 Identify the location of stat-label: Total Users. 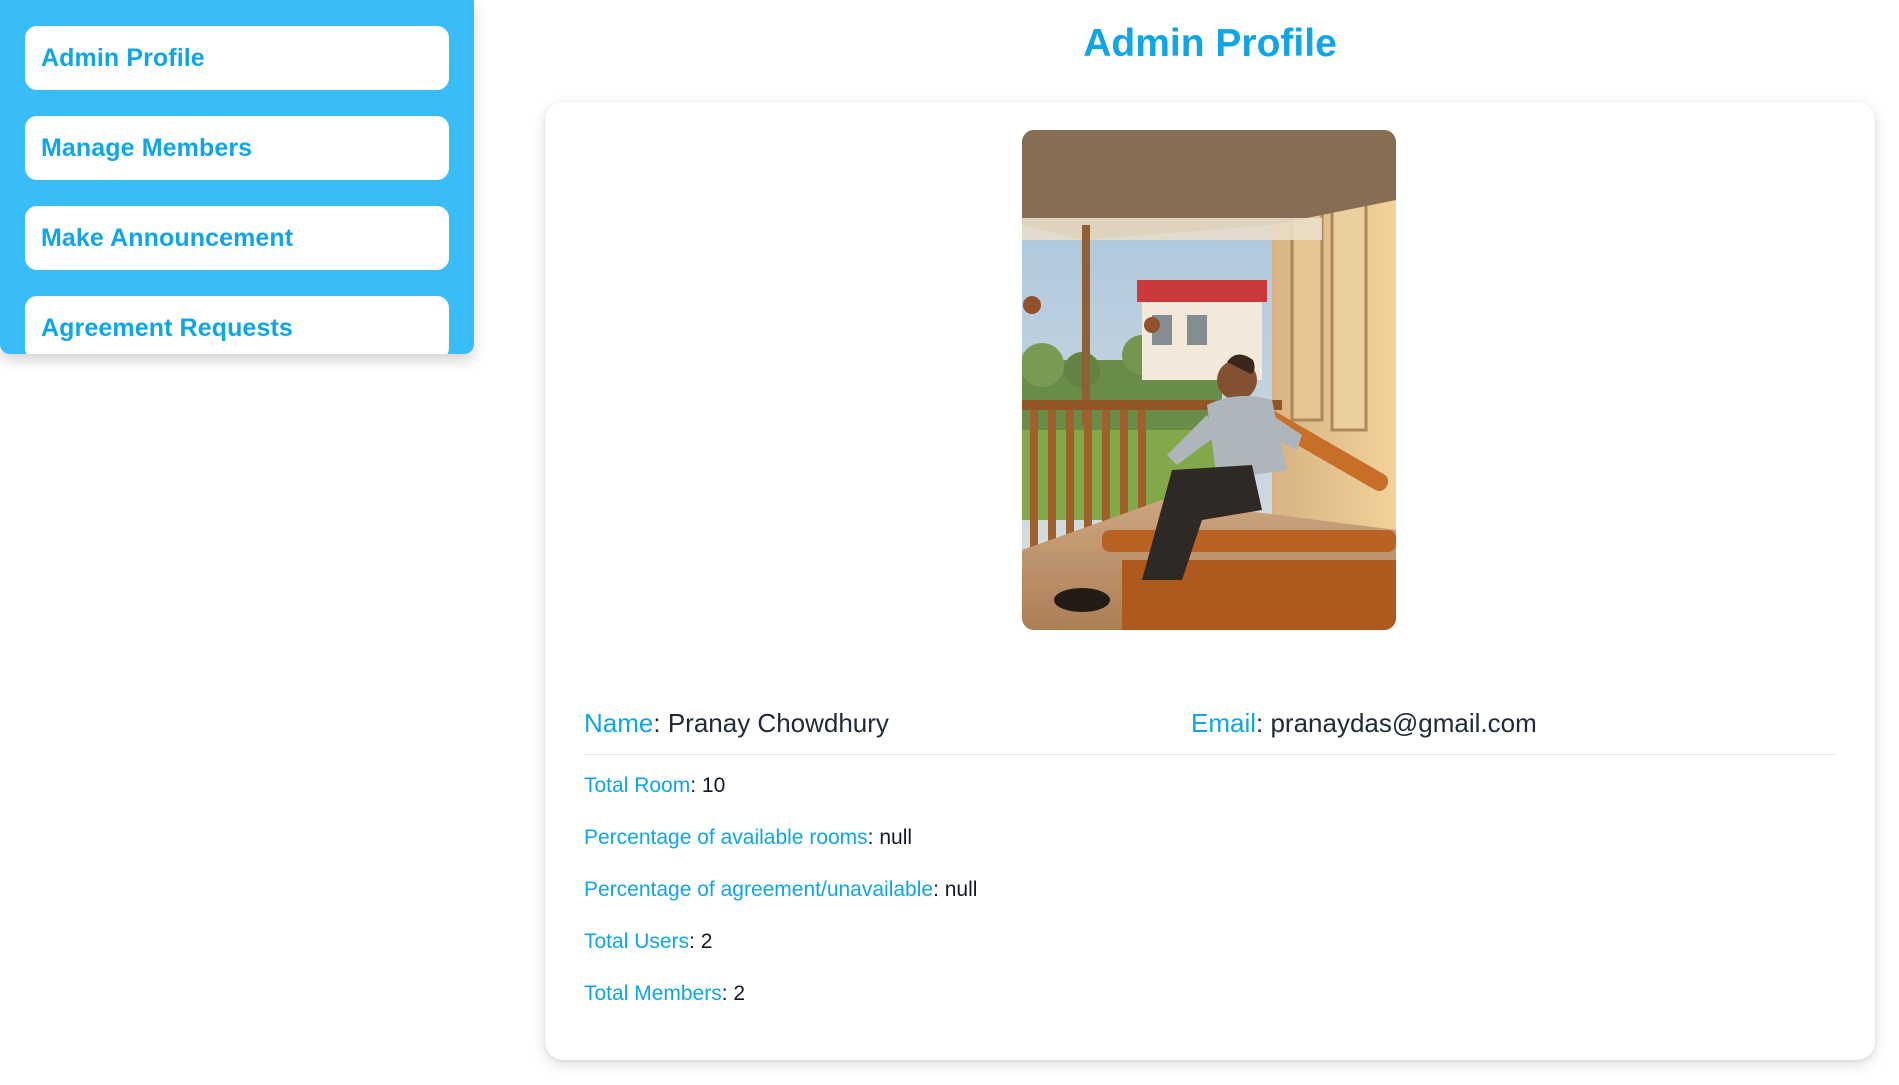
(637, 941).